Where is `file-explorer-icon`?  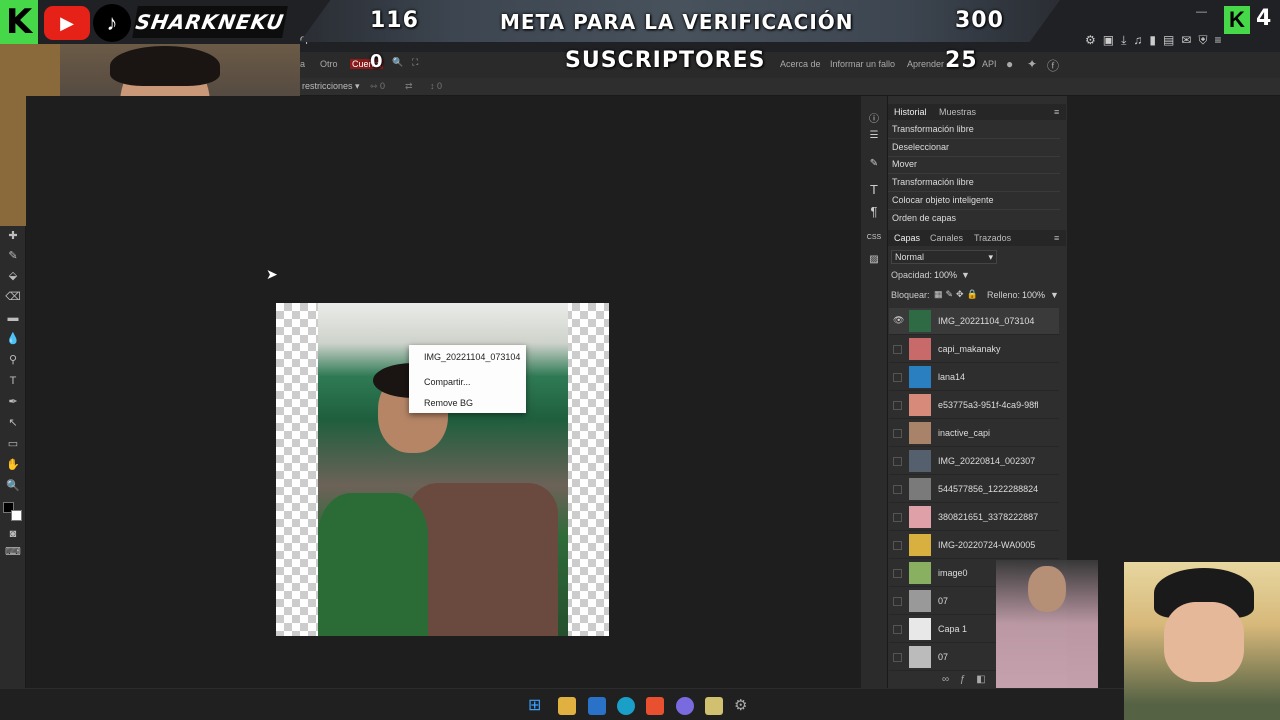 file-explorer-icon is located at coordinates (567, 706).